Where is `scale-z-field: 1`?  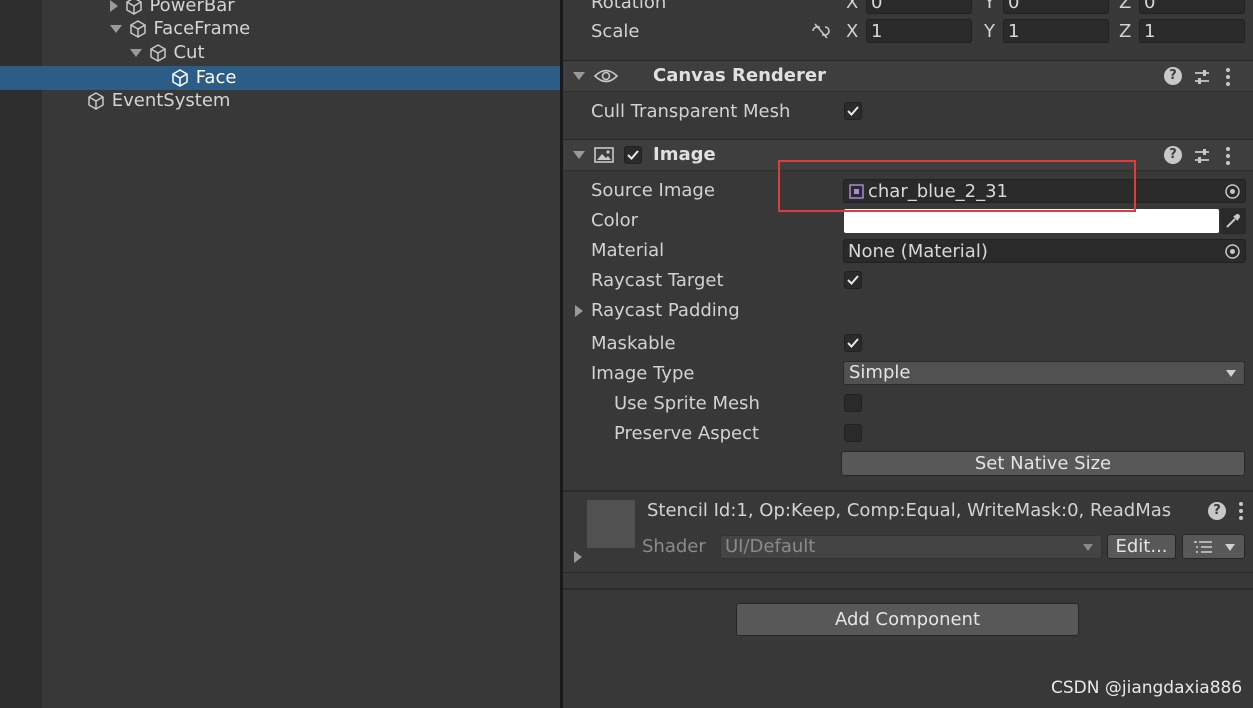
scale-z-field: 1 is located at coordinates (1192, 31).